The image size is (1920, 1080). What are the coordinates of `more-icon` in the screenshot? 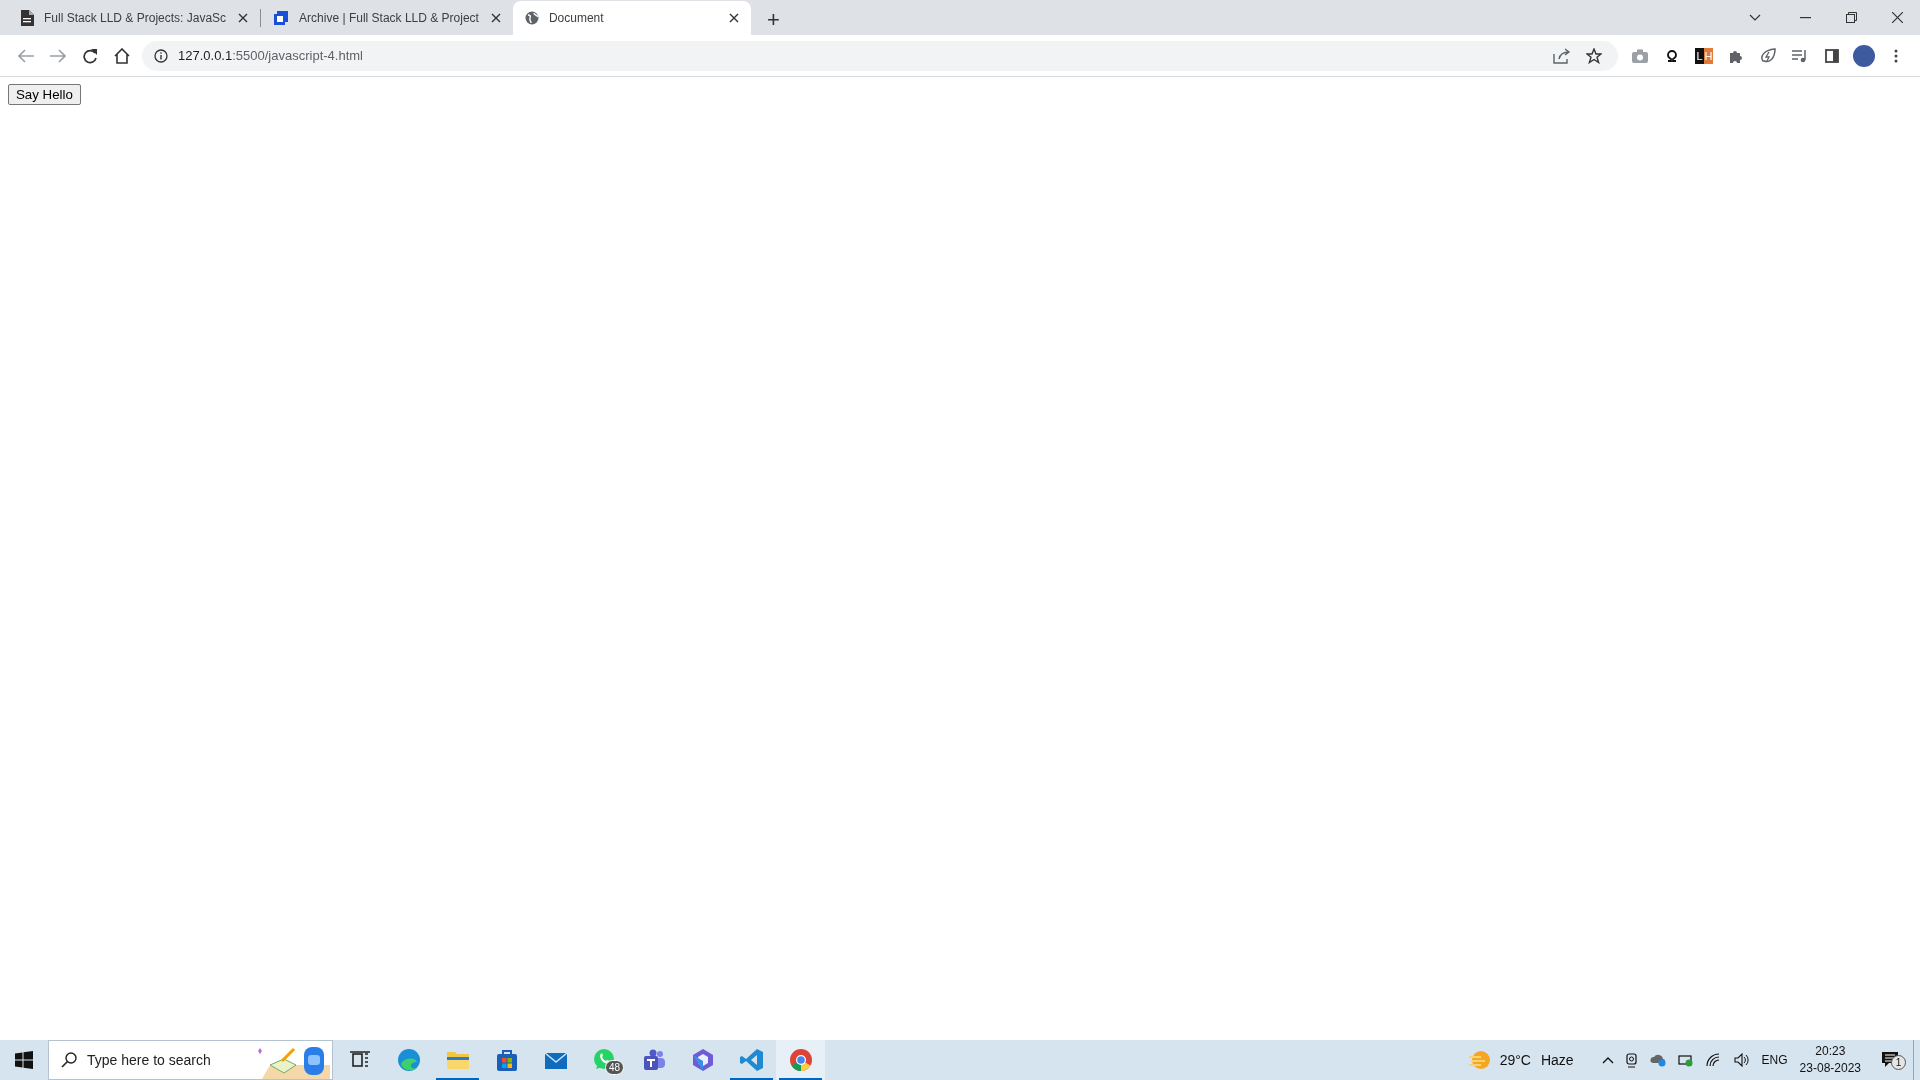 It's located at (1896, 55).